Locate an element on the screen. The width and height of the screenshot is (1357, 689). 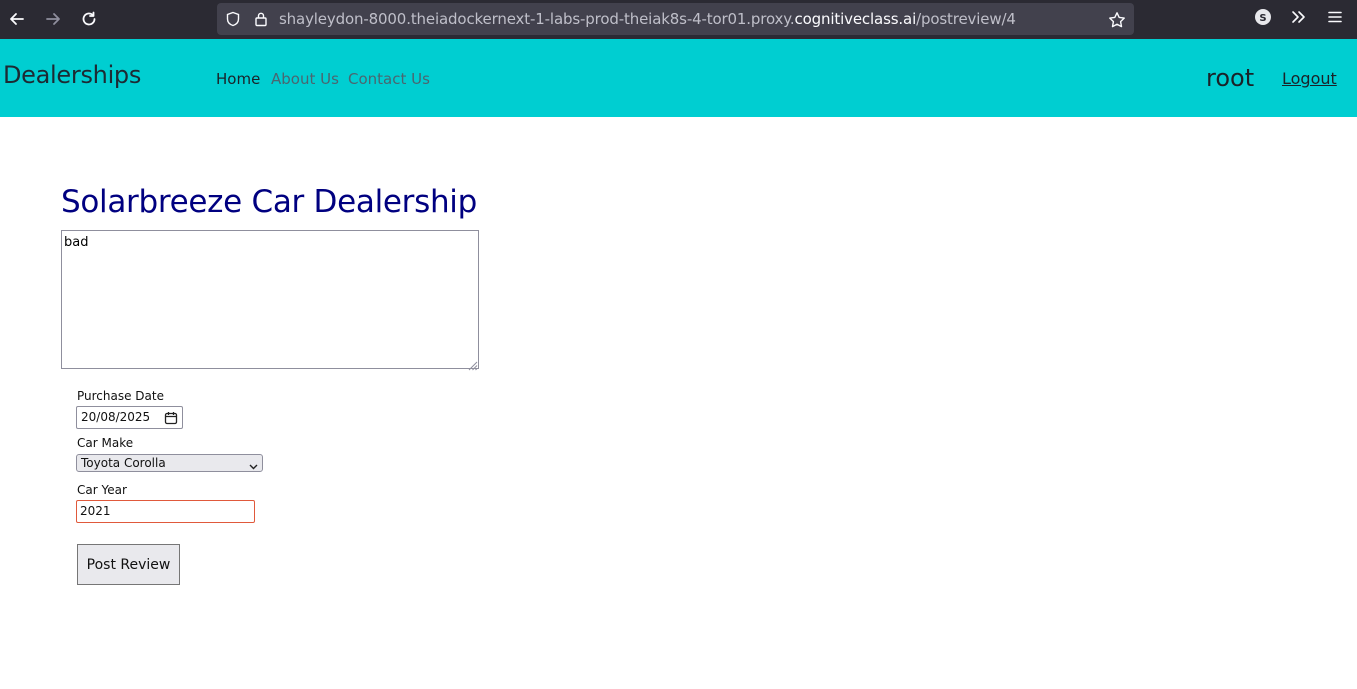
purchase-date-input: 20/08/2025 is located at coordinates (129, 417).